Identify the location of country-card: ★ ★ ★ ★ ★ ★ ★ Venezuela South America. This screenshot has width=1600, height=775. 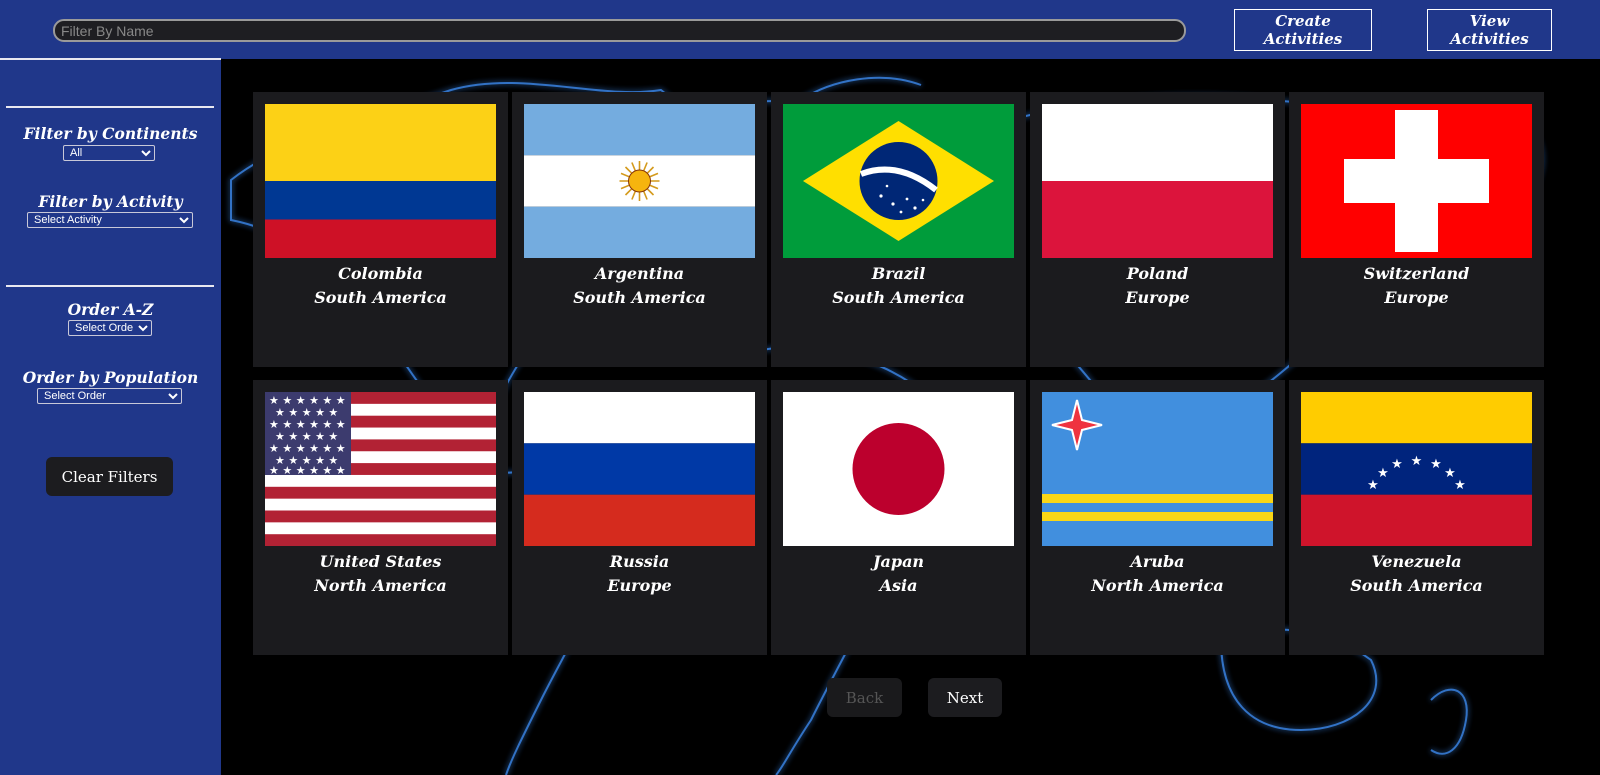
(1416, 517).